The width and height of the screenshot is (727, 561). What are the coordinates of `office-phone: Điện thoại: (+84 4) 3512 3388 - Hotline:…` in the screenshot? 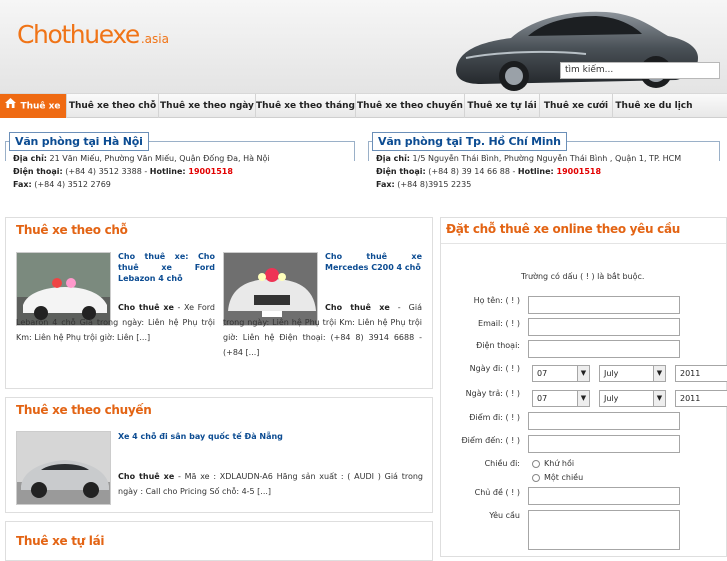 It's located at (123, 171).